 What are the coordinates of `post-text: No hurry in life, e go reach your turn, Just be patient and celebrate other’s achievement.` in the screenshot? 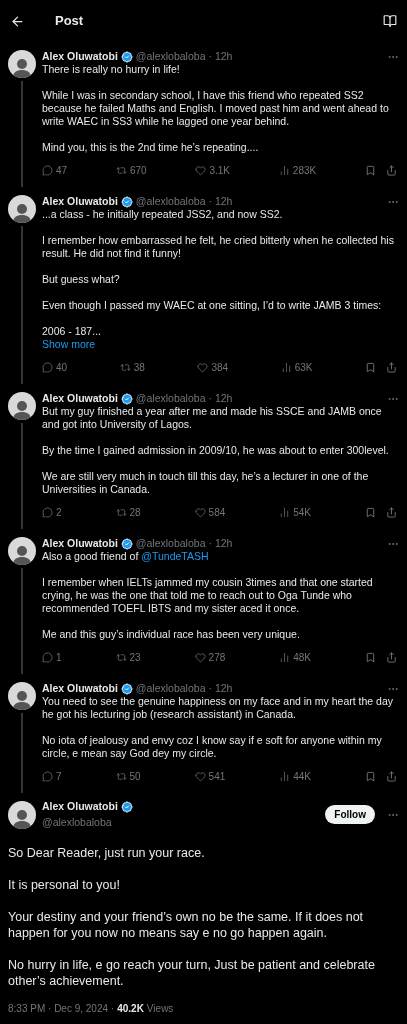 It's located at (192, 972).